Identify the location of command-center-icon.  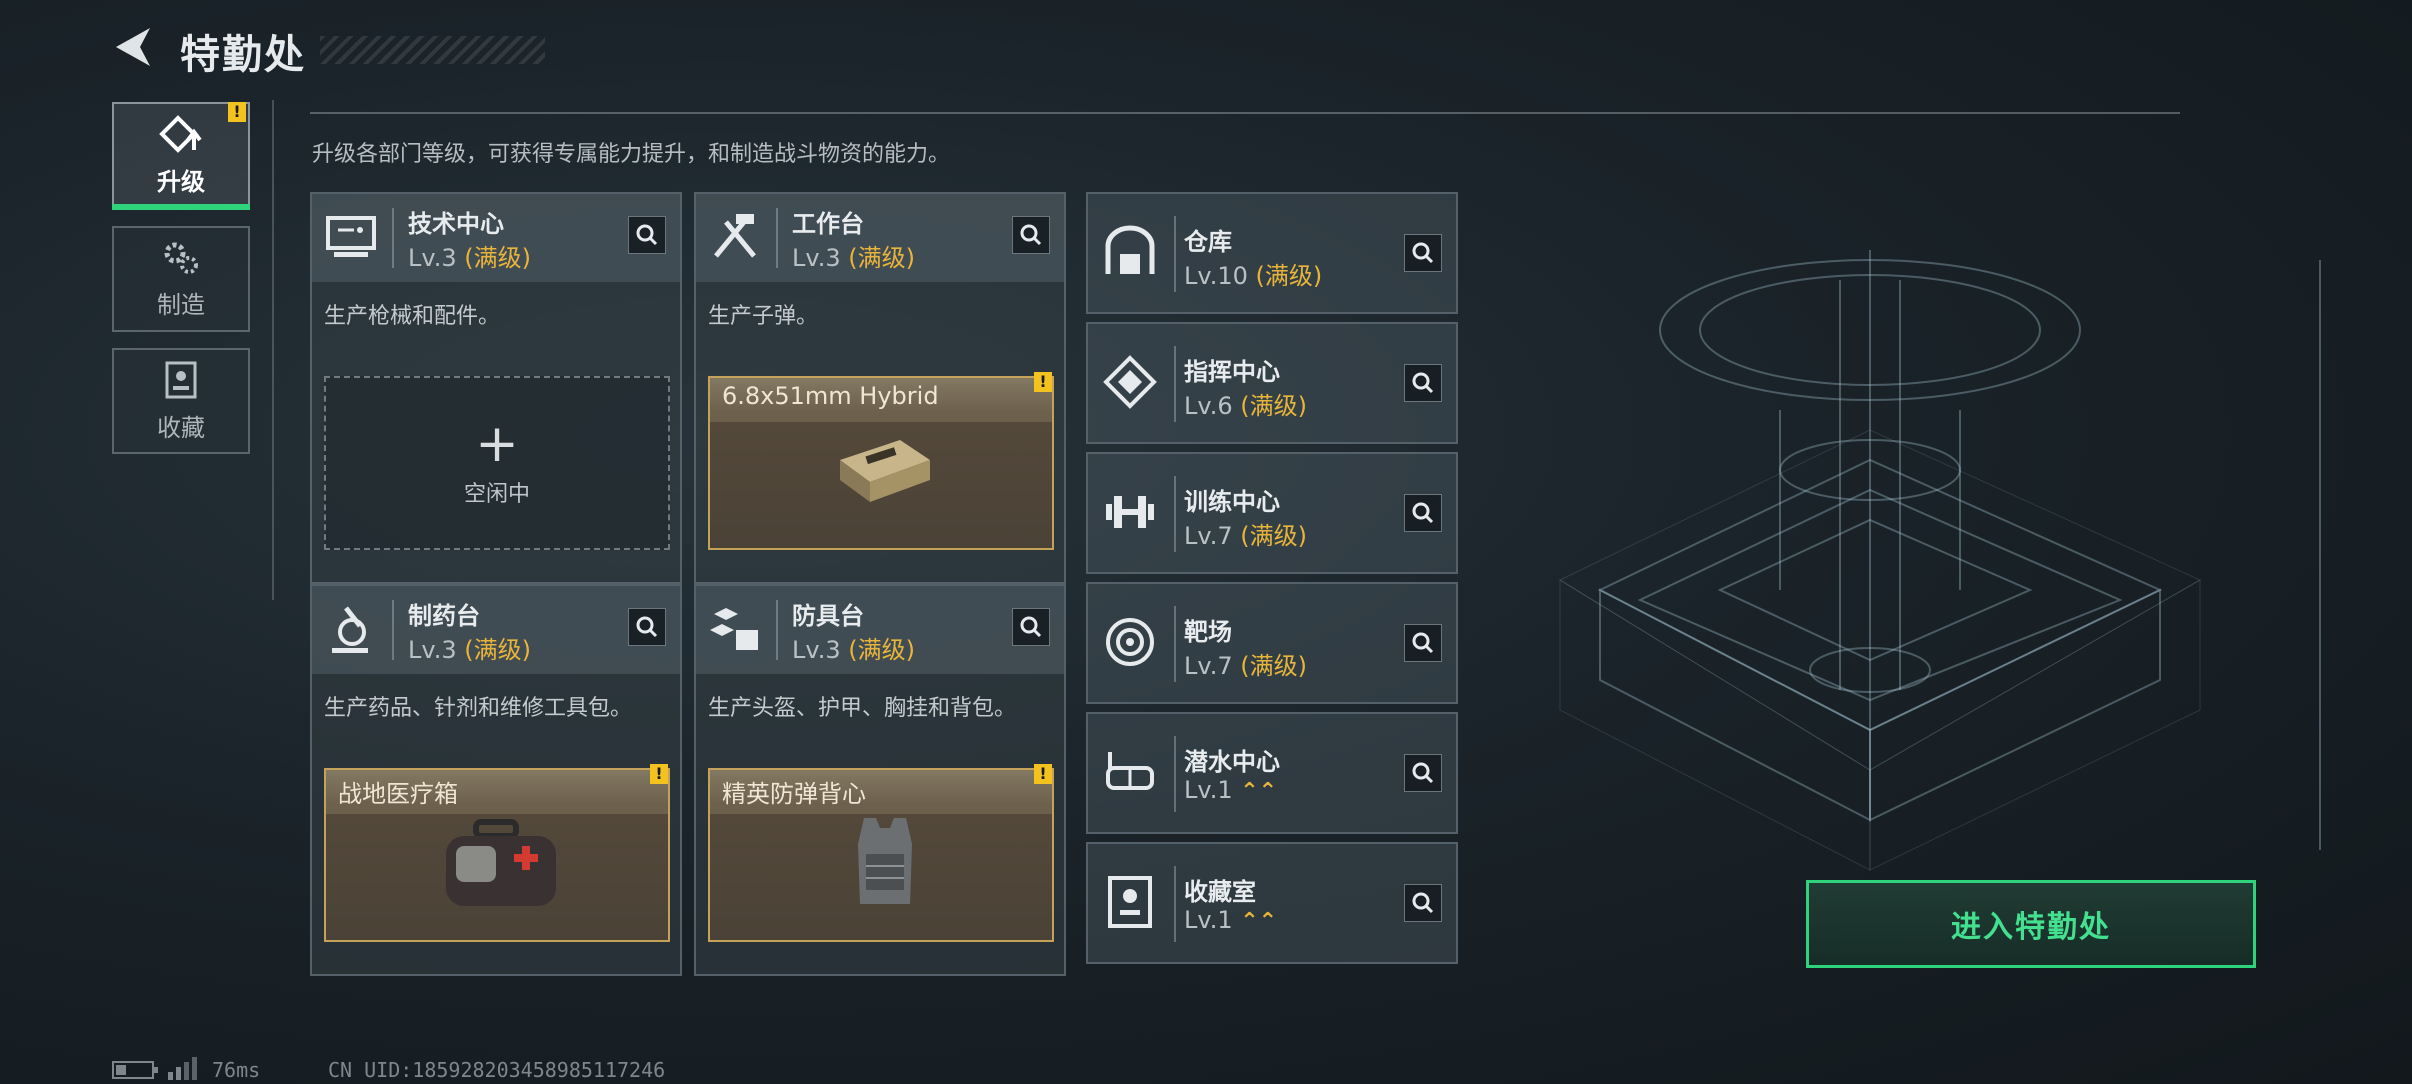
(1130, 382).